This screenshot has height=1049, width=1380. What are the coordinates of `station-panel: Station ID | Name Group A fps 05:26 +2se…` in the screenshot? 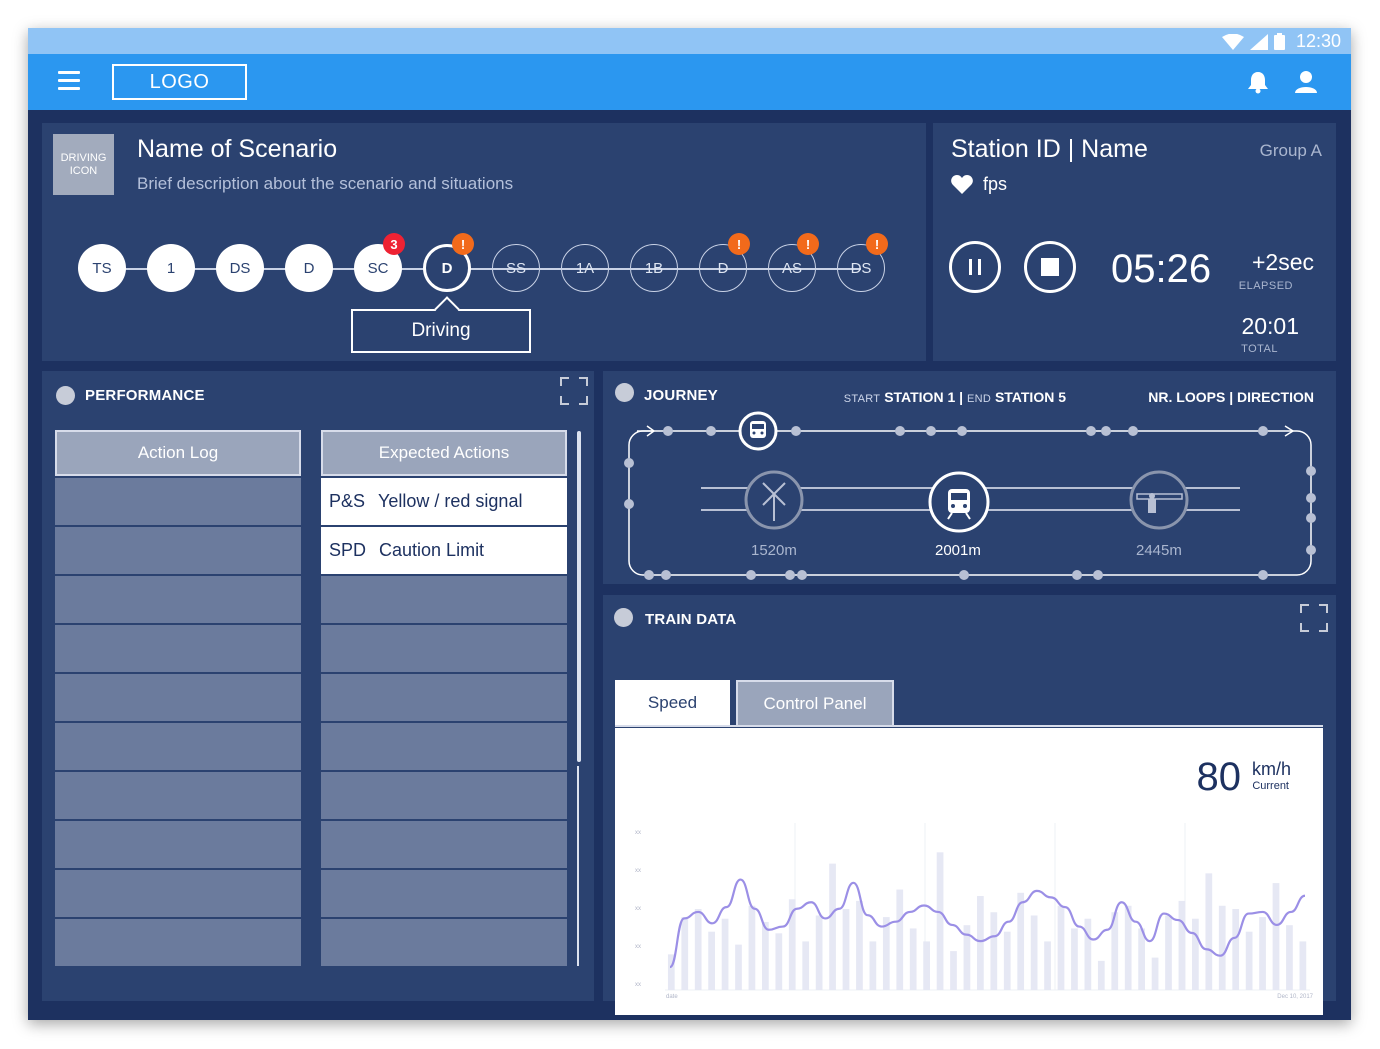 It's located at (1134, 242).